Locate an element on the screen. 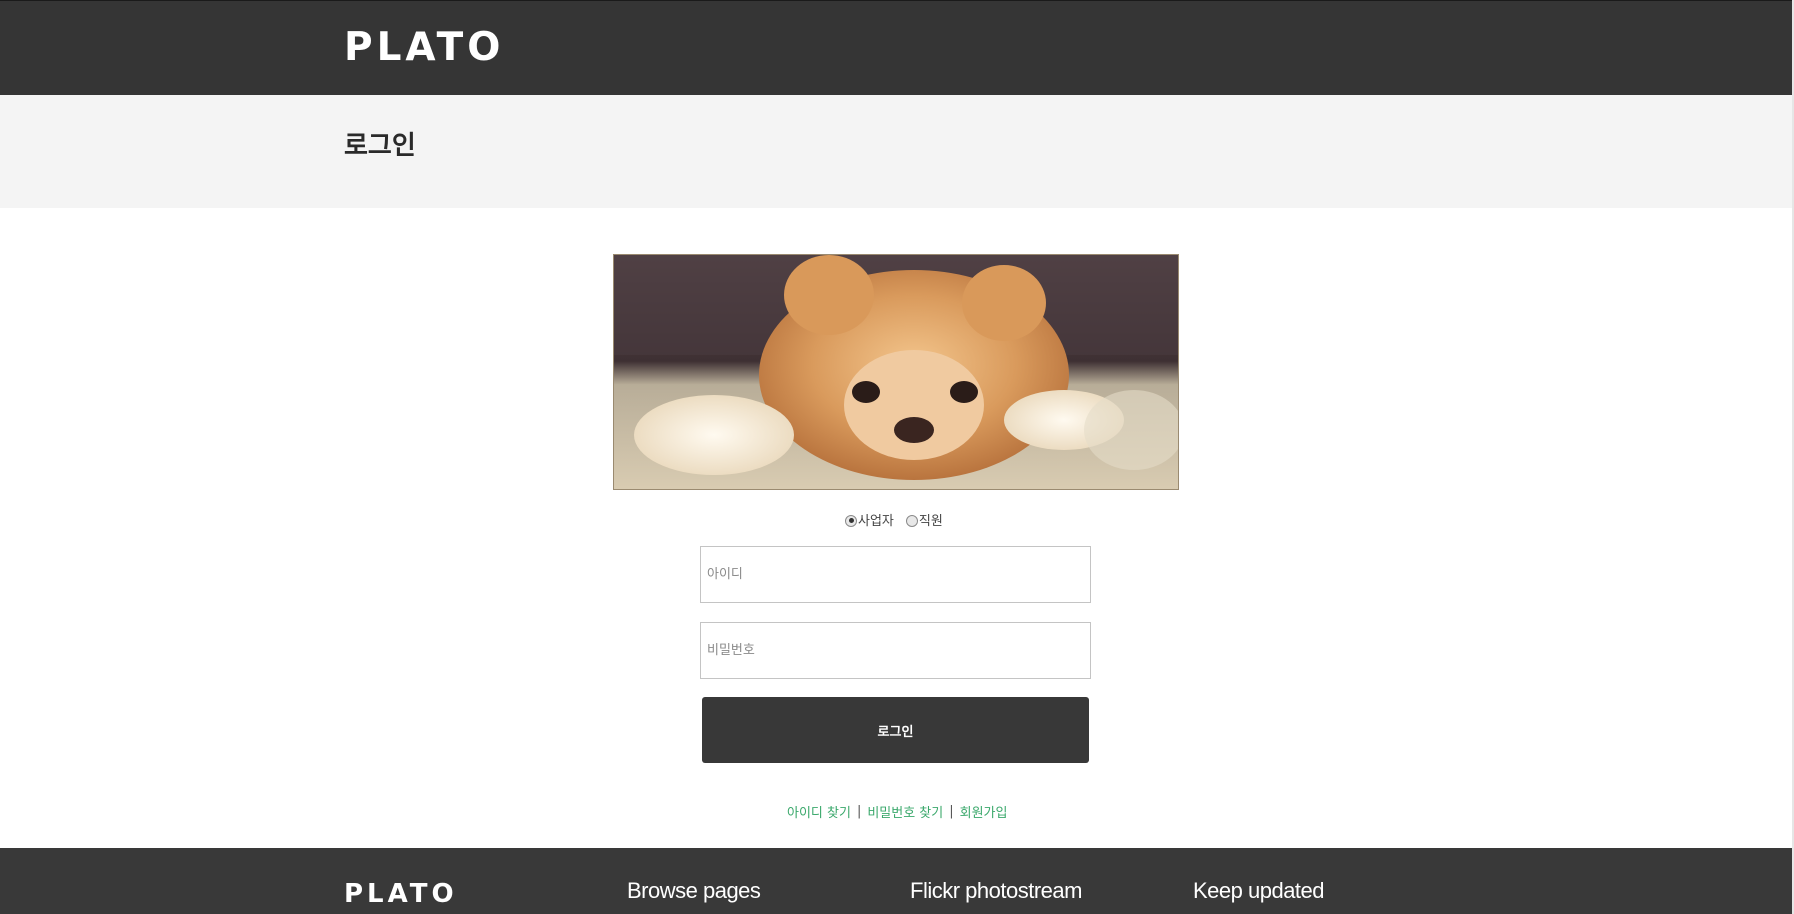 The image size is (1794, 914). hero-dog-image is located at coordinates (896, 372).